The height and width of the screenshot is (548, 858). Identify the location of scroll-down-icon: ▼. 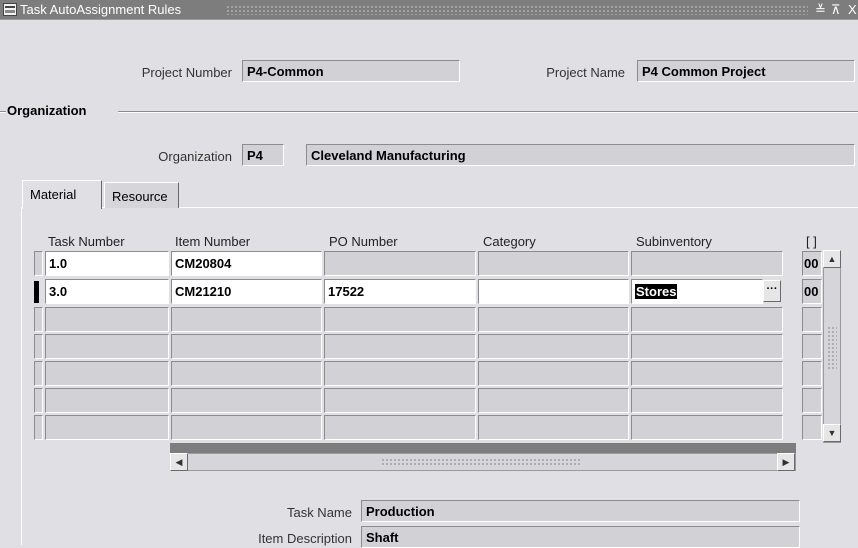
(832, 433).